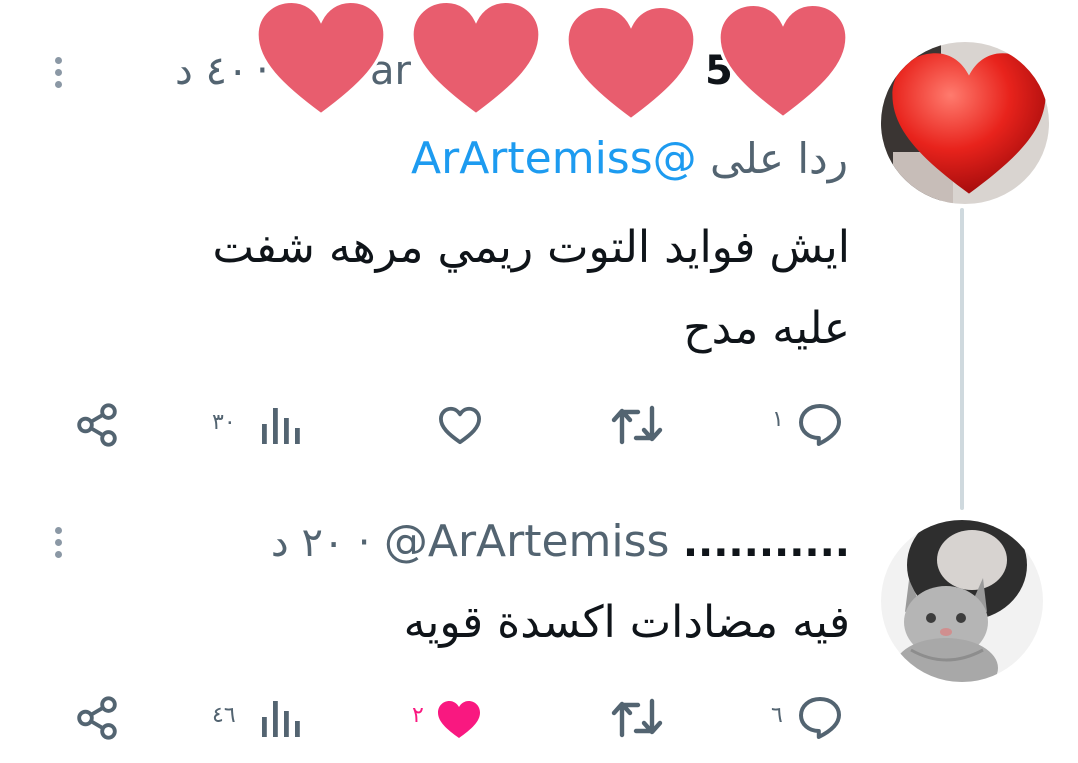  I want to click on like-count: ٢, so click(418, 715).